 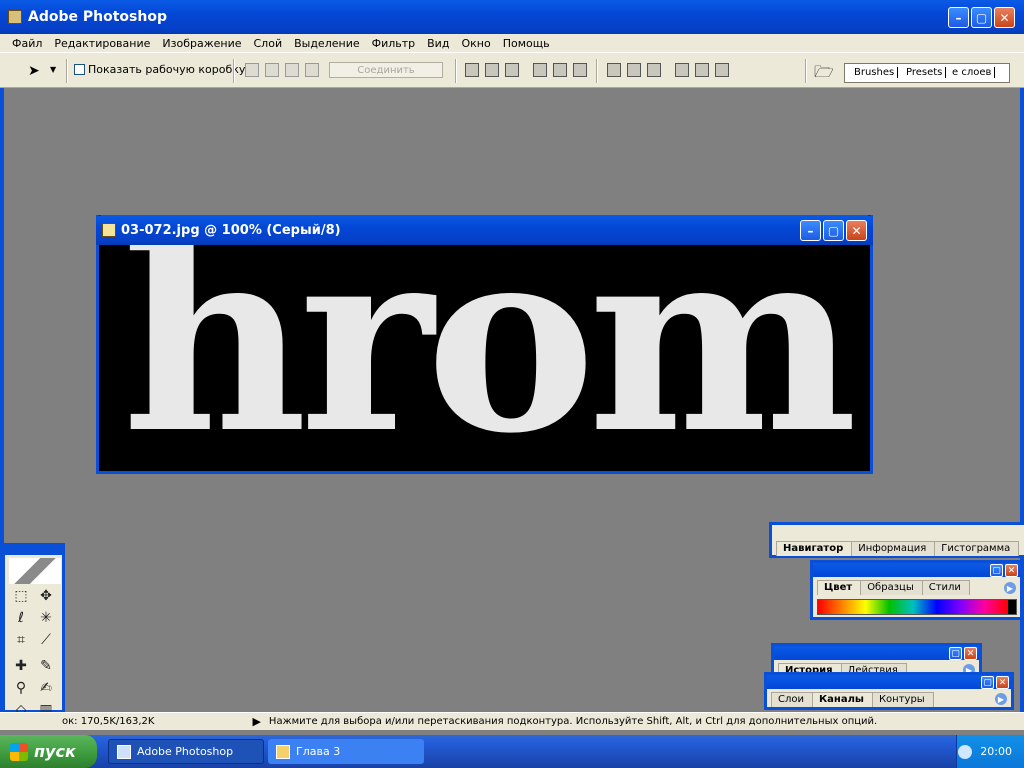 What do you see at coordinates (896, 540) in the screenshot?
I see `navigator-palette: Навигатор Информация Гистограмма` at bounding box center [896, 540].